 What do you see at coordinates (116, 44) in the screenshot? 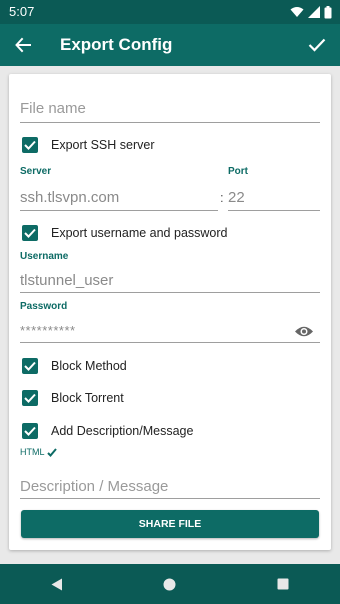
I see `page-title: Export Config` at bounding box center [116, 44].